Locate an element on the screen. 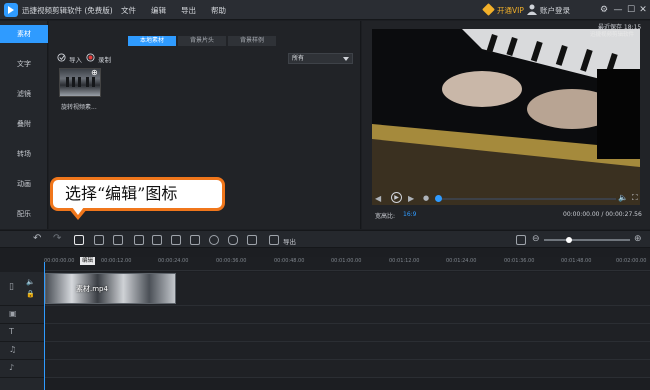 This screenshot has width=650, height=390. next-frame-icon: ▶ is located at coordinates (411, 198).